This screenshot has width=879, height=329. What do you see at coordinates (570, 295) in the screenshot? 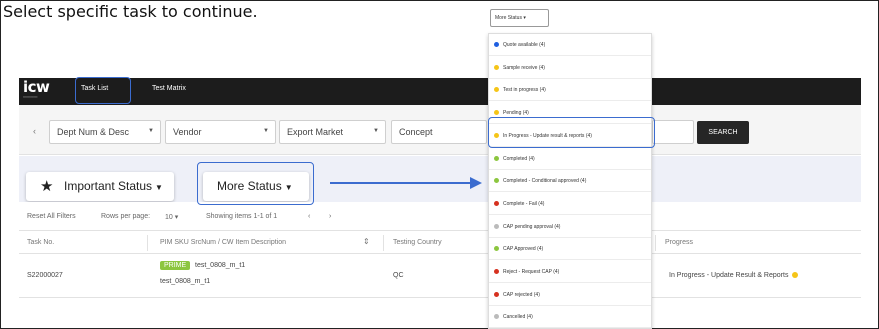
I see `status-option: CAP rejected (4)` at bounding box center [570, 295].